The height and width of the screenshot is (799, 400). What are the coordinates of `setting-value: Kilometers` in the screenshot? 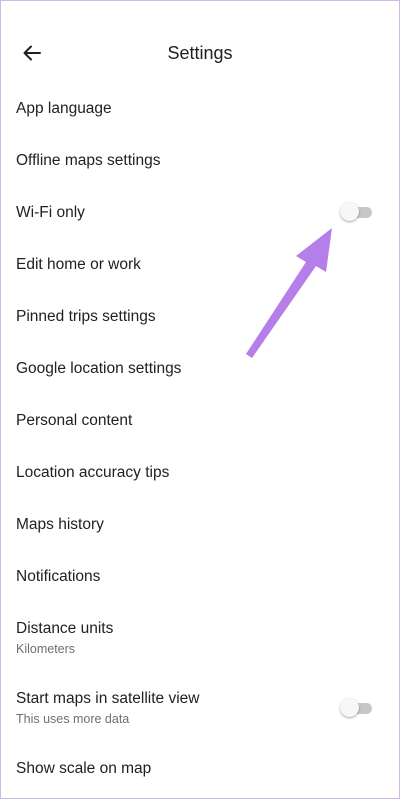 It's located at (46, 649).